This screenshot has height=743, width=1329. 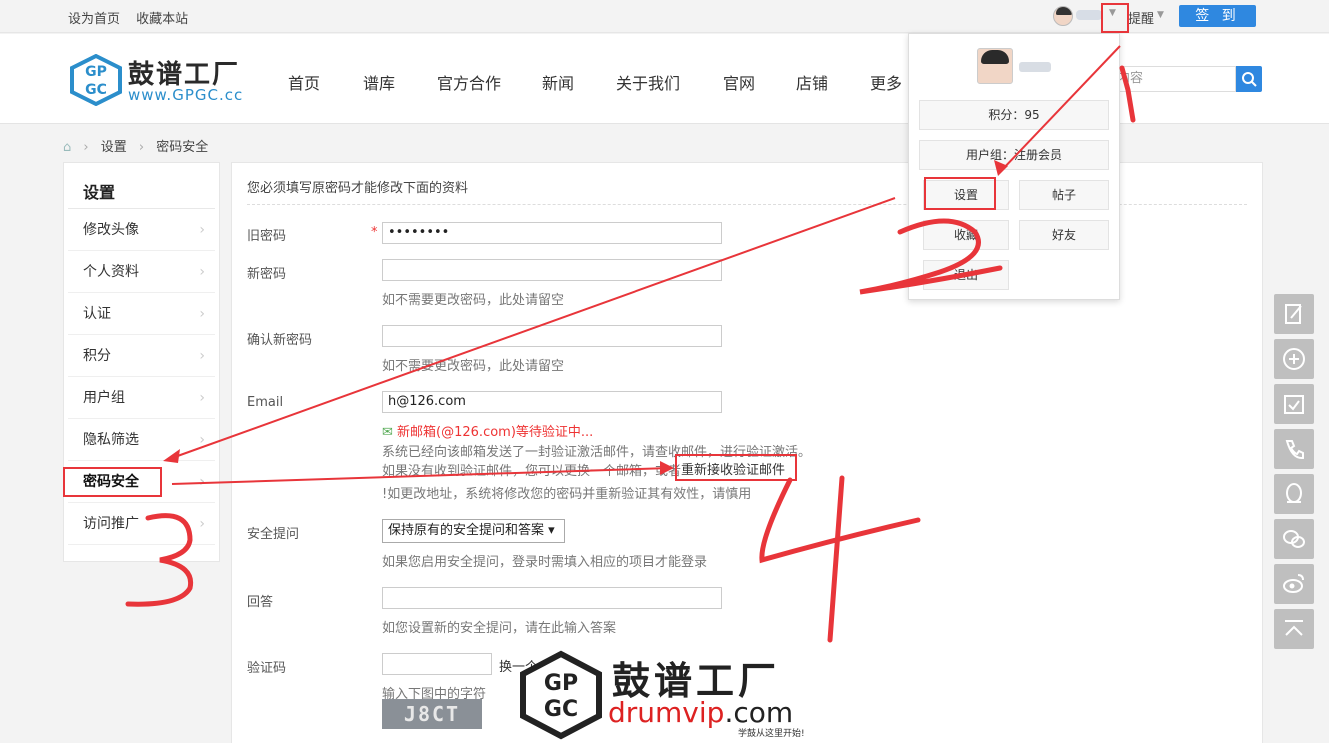 I want to click on sidebar-title: 设置, so click(x=141, y=186).